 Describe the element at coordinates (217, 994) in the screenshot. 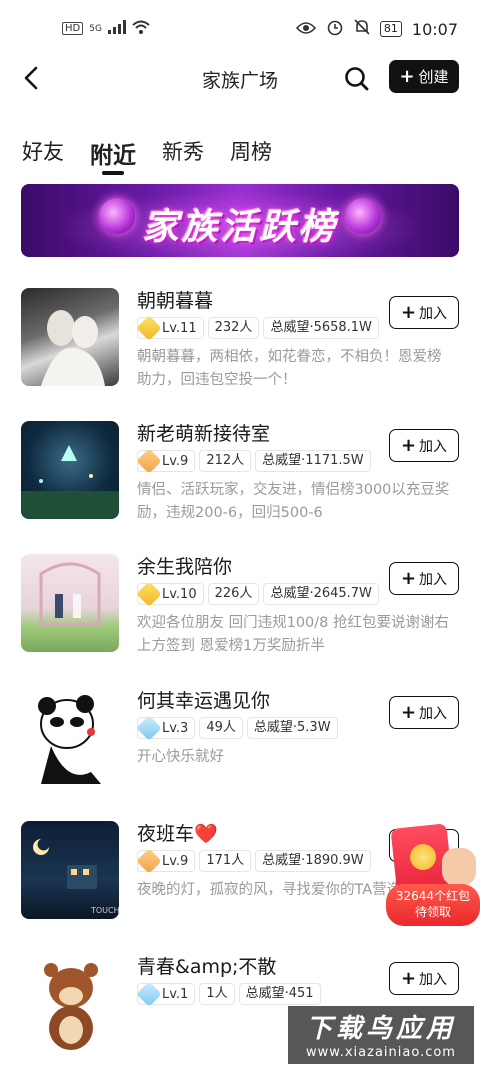

I see `member-count: 1人` at that location.